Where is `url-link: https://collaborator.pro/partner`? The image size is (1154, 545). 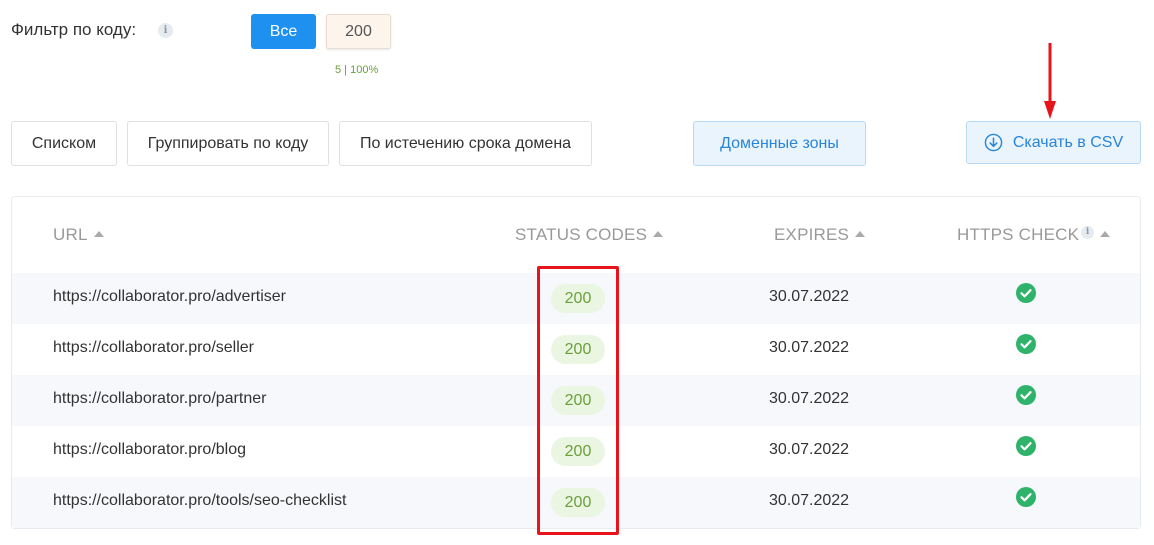
url-link: https://collaborator.pro/partner is located at coordinates (159, 399).